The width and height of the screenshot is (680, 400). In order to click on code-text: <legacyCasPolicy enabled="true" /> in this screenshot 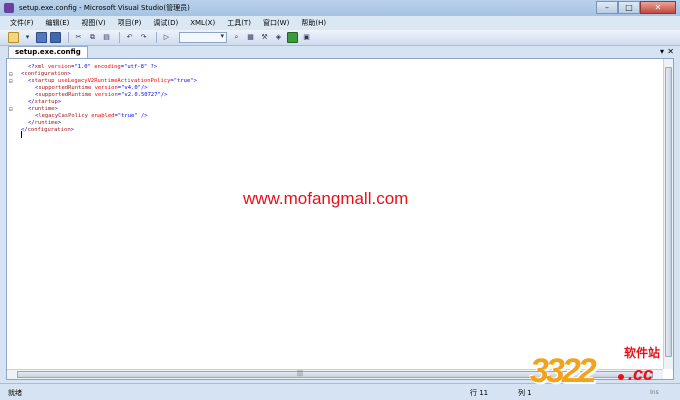, I will do `click(91, 116)`.